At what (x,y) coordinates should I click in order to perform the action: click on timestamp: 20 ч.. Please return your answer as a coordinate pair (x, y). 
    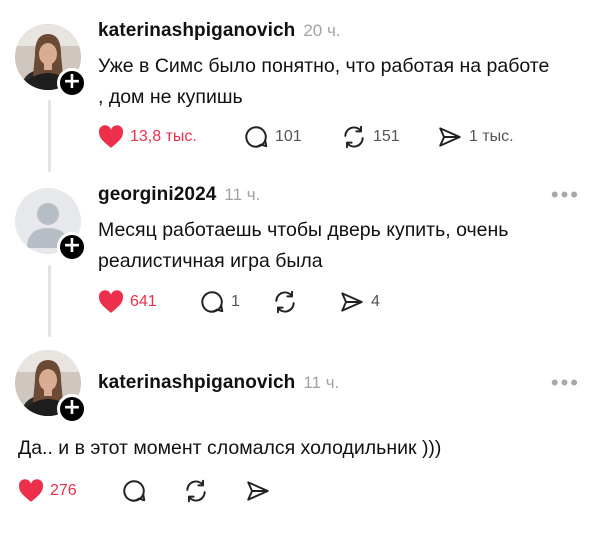
    Looking at the image, I should click on (322, 30).